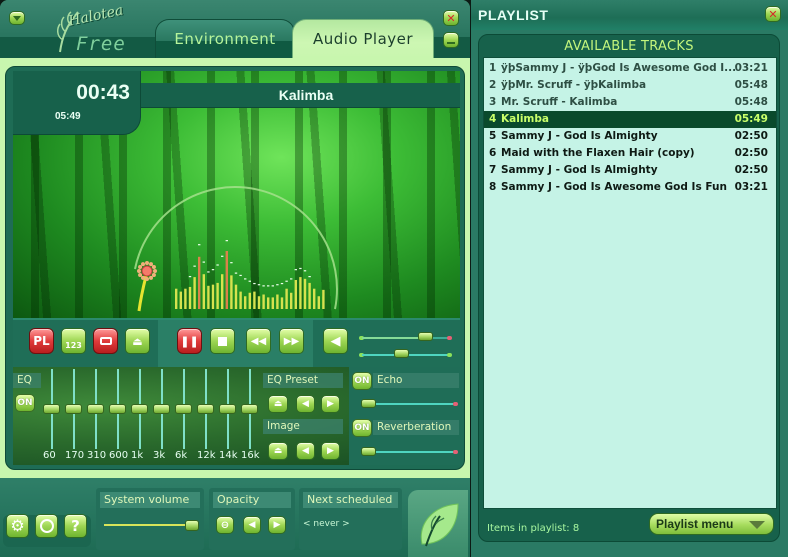  I want to click on previous-button: ◀◀, so click(258, 341).